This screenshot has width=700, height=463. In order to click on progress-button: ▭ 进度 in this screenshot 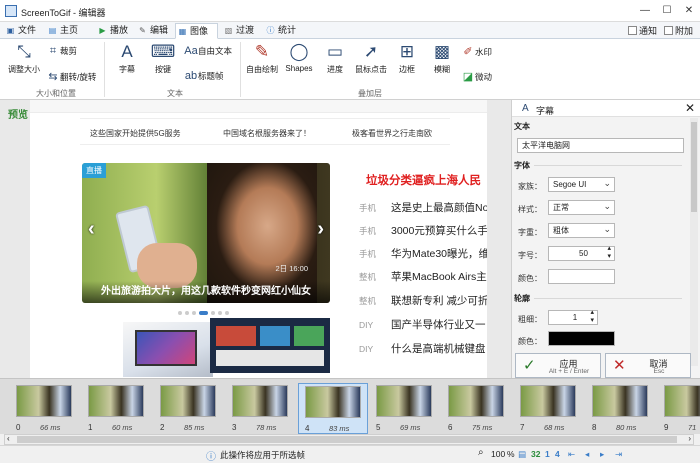, I will do `click(335, 58)`.